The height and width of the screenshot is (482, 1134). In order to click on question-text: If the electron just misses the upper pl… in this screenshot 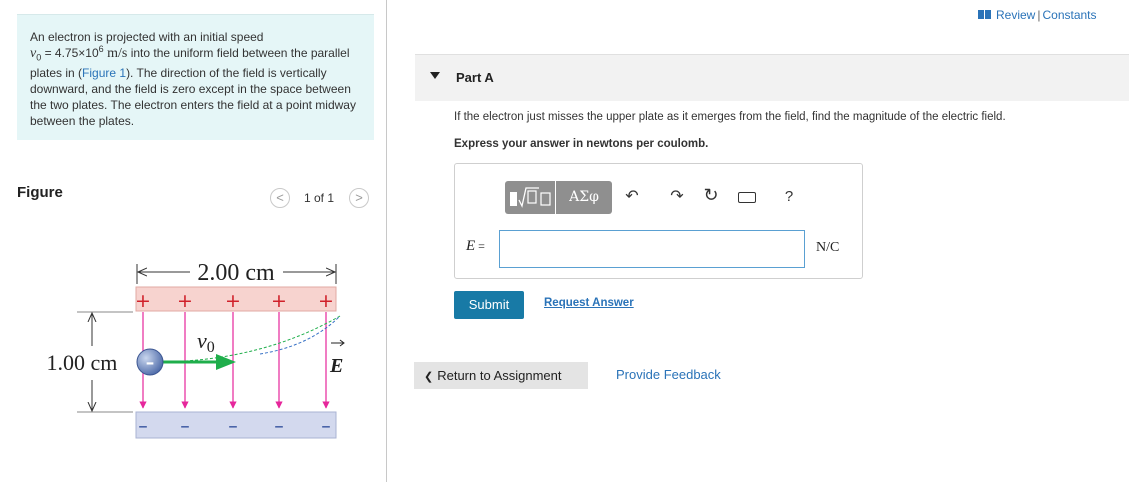, I will do `click(730, 117)`.